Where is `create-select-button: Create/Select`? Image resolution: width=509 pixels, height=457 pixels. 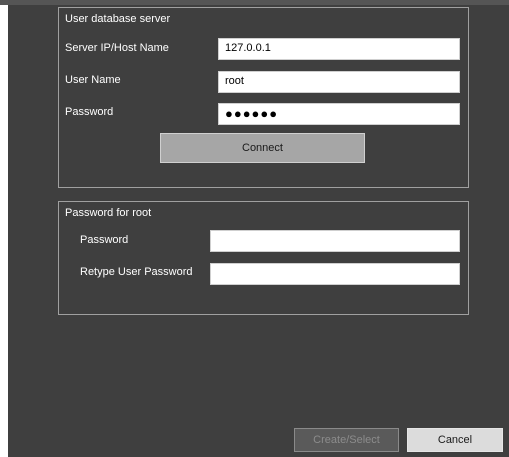 create-select-button: Create/Select is located at coordinates (346, 440).